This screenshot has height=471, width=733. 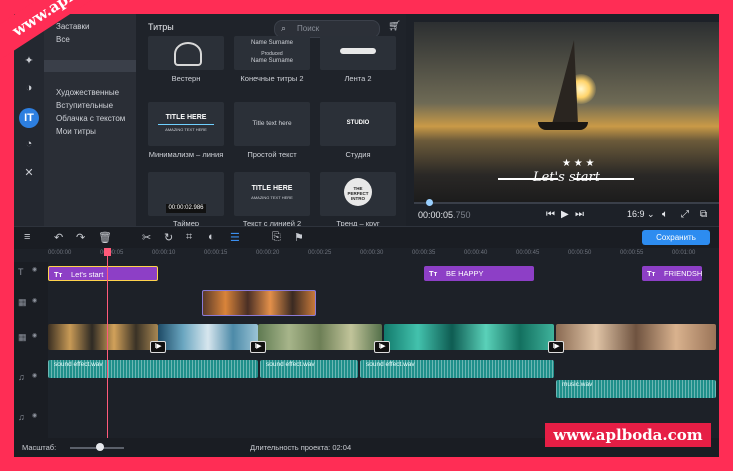 What do you see at coordinates (424, 253) in the screenshot?
I see `ruler-tick: 00:00:35` at bounding box center [424, 253].